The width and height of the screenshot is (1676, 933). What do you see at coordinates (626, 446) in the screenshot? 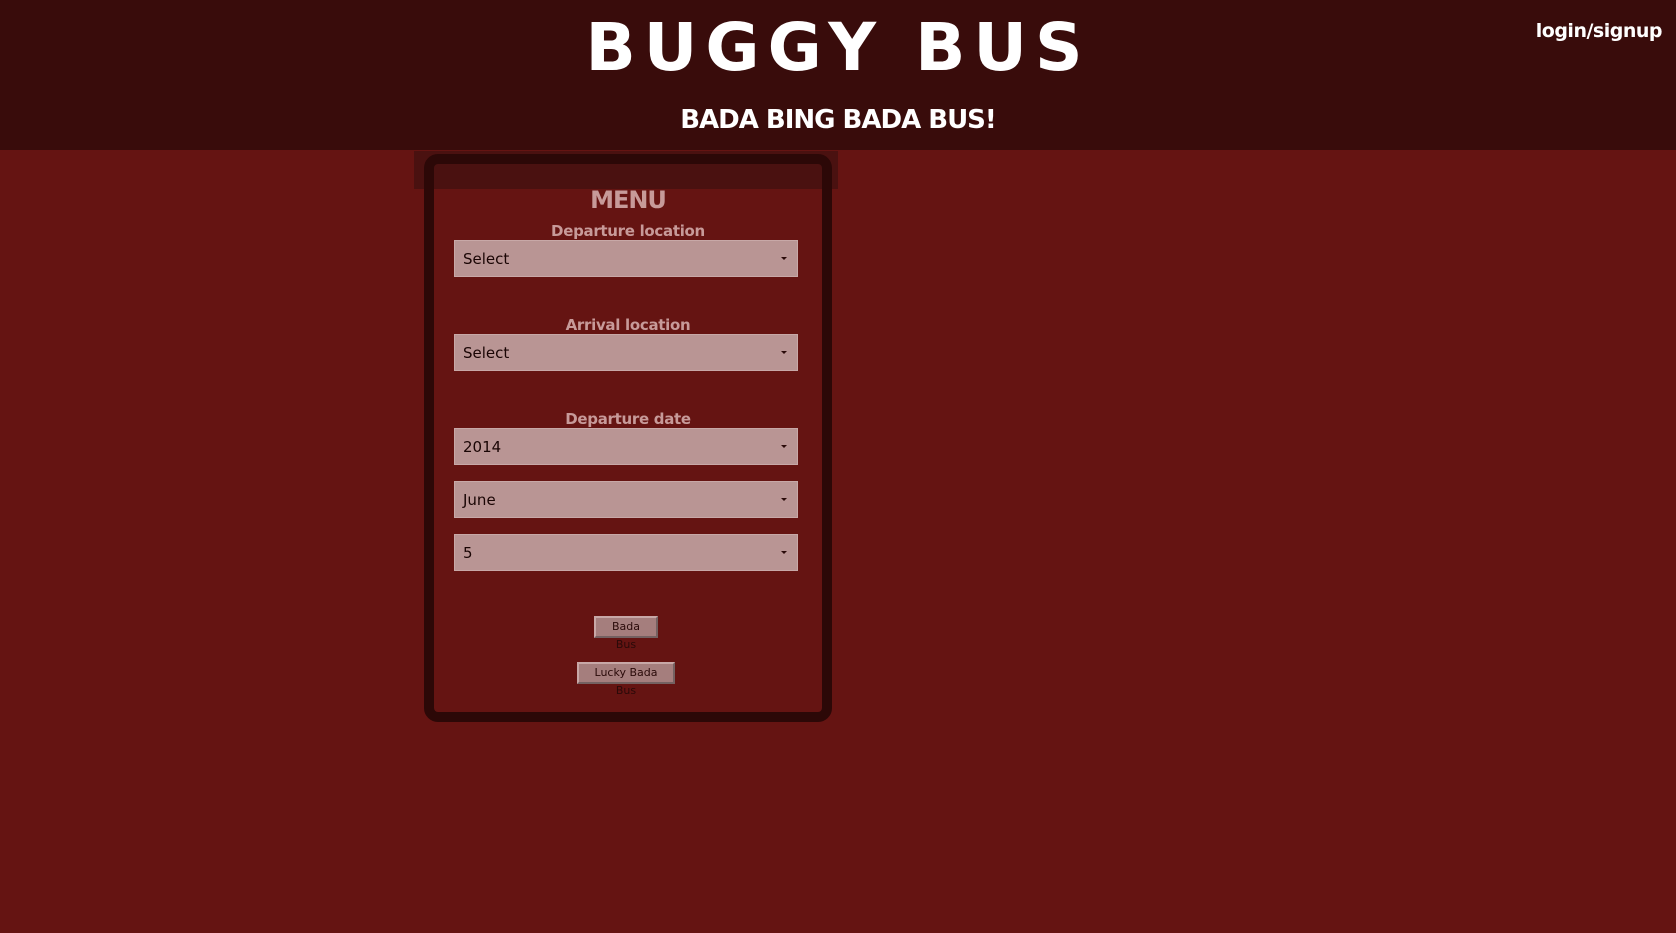
I see `departure-year-select: 2014` at bounding box center [626, 446].